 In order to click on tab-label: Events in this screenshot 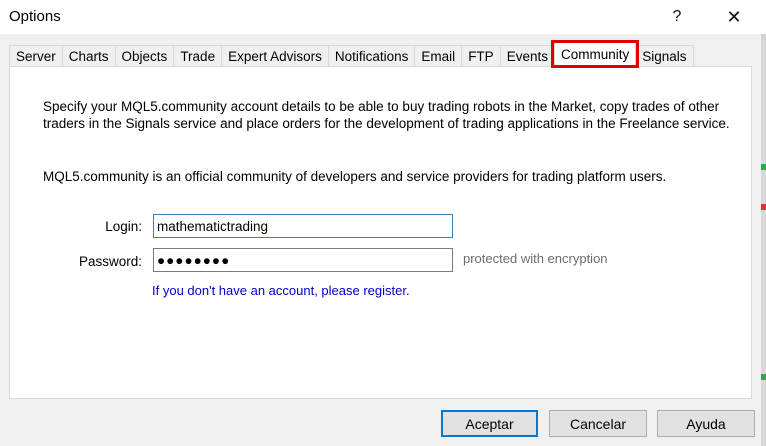, I will do `click(527, 56)`.